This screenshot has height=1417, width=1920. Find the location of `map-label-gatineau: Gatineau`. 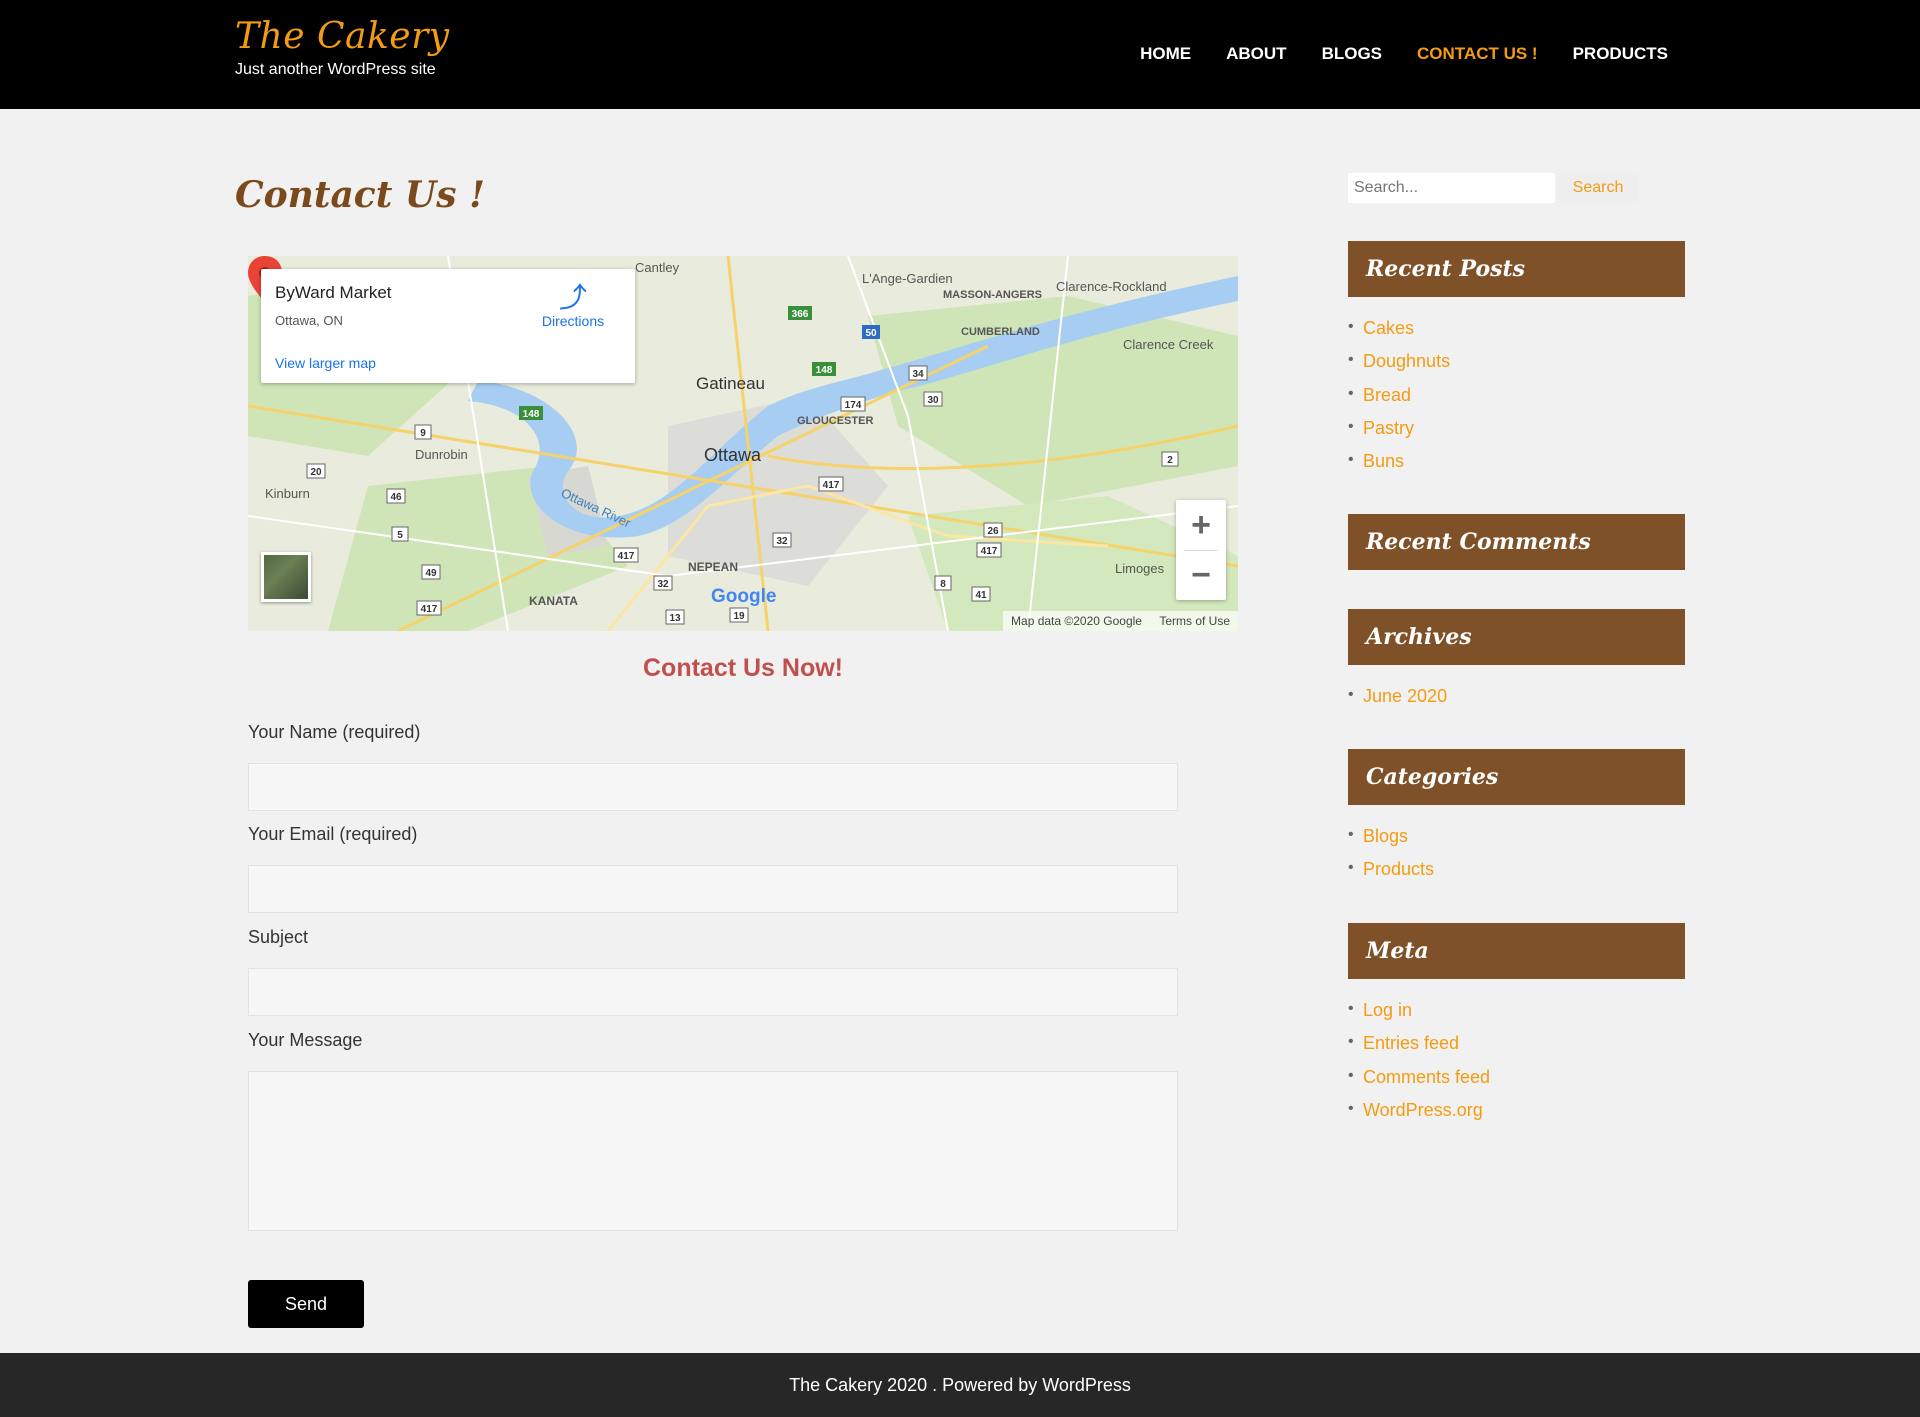

map-label-gatineau: Gatineau is located at coordinates (730, 383).